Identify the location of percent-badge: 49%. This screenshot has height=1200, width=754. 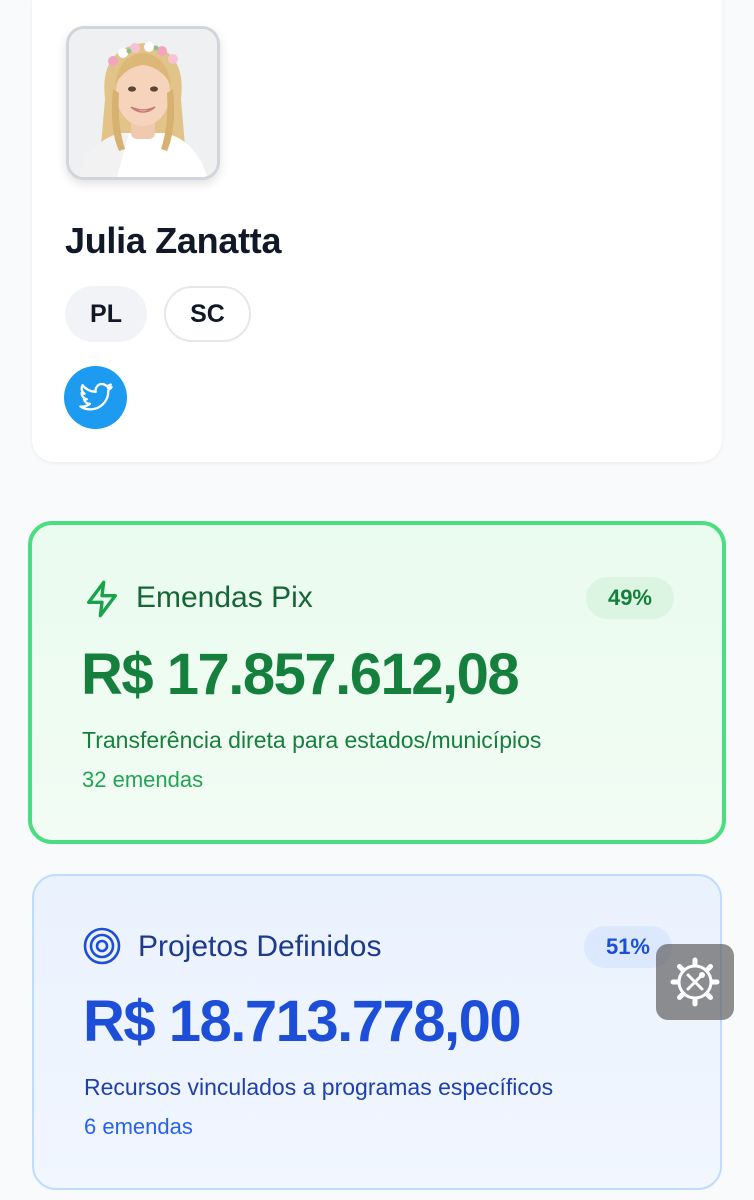
(629, 598).